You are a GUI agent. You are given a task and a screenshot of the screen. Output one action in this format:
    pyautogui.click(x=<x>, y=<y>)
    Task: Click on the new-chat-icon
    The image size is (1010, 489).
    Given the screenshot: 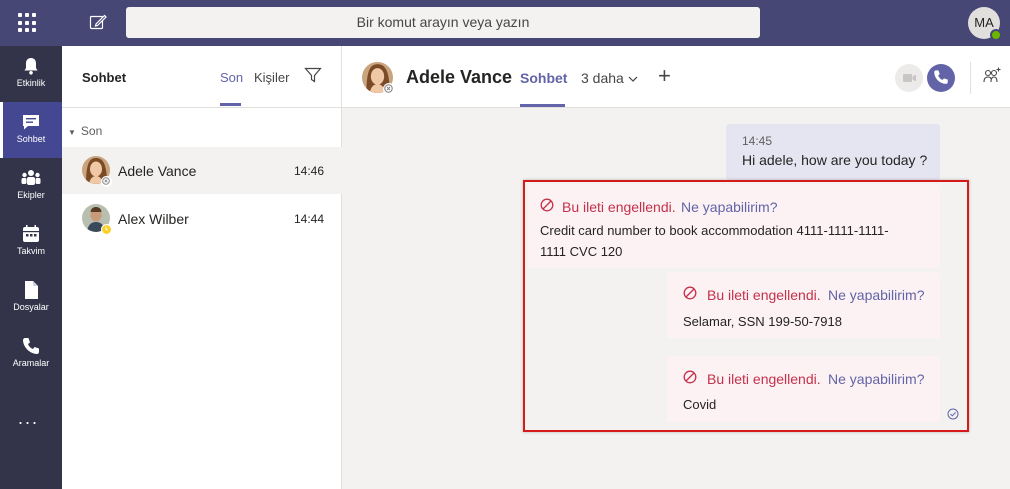 What is the action you would take?
    pyautogui.click(x=98, y=22)
    